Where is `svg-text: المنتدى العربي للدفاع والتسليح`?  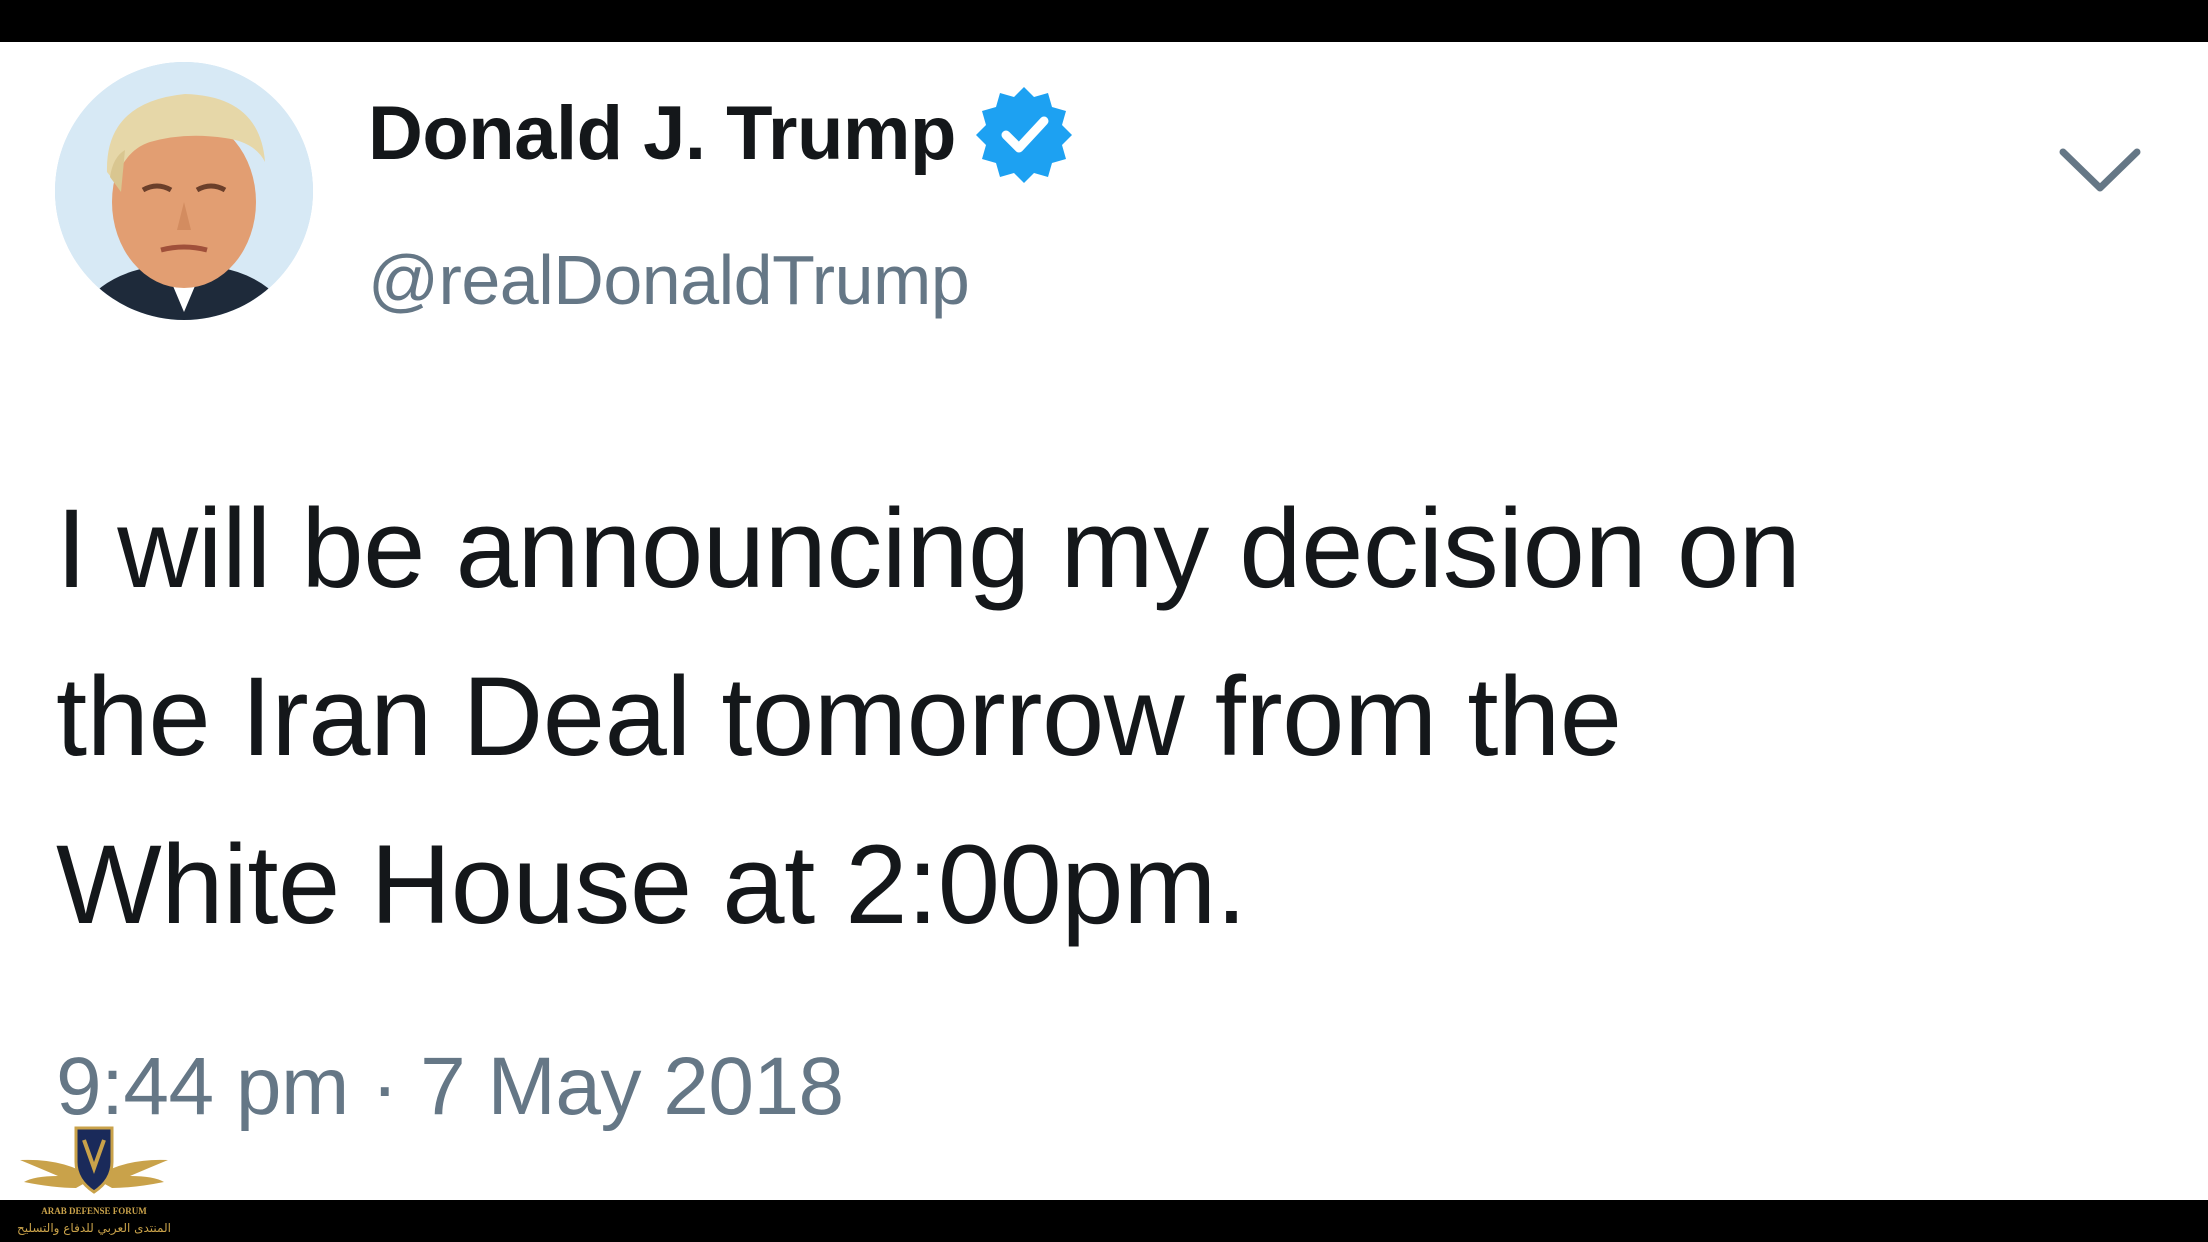
svg-text: المنتدى العربي للدفاع والتسليح is located at coordinates (94, 1228).